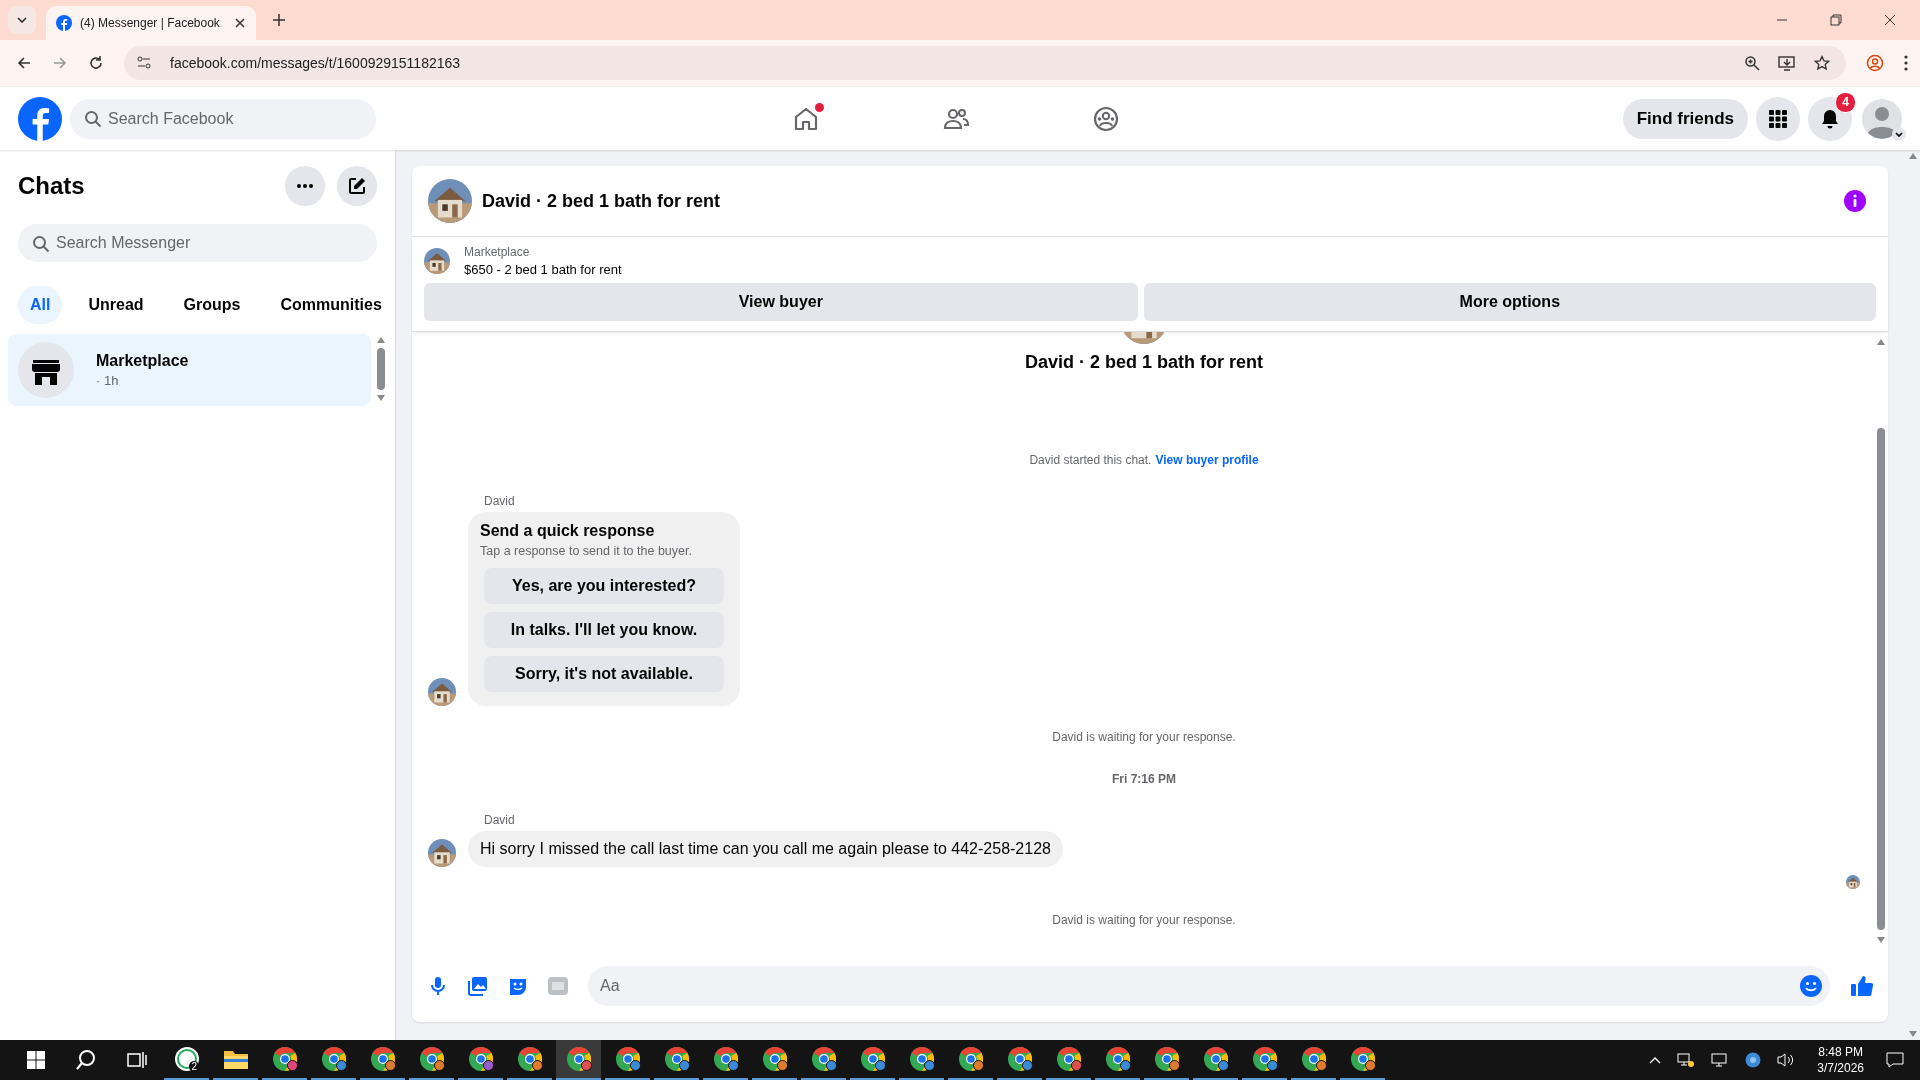  What do you see at coordinates (1685, 118) in the screenshot?
I see `find-friends-button: Find friends` at bounding box center [1685, 118].